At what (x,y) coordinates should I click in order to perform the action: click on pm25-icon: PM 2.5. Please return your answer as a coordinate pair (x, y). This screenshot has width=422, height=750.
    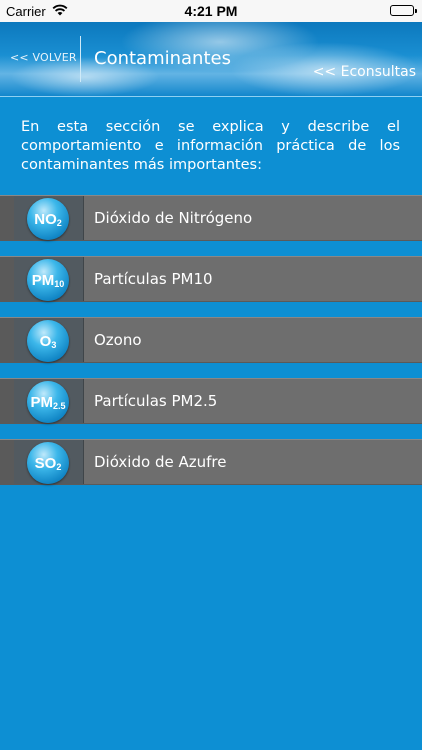
    Looking at the image, I should click on (48, 402).